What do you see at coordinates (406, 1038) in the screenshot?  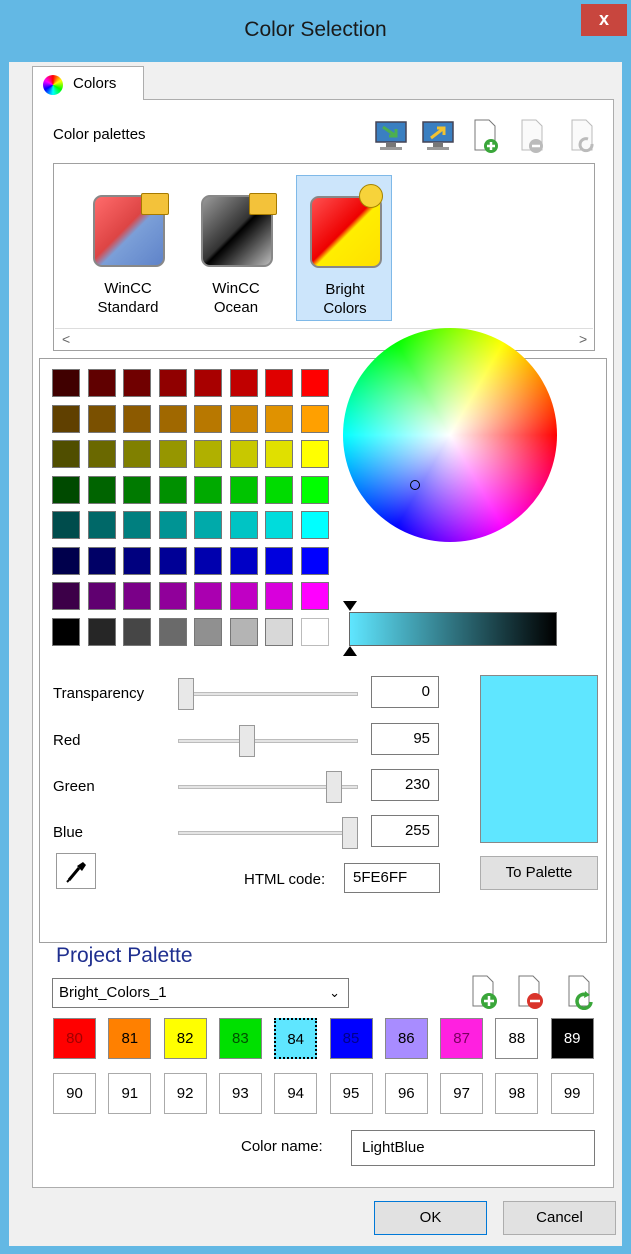 I see `palette-color-cell: 86` at bounding box center [406, 1038].